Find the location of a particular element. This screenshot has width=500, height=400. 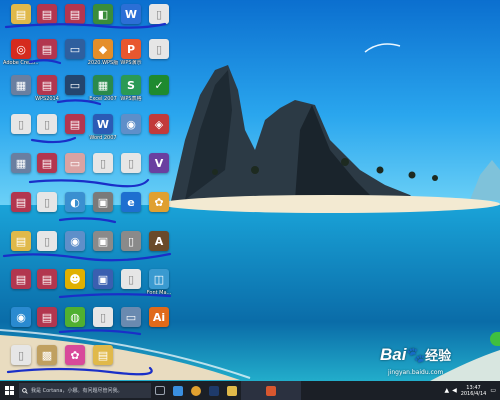

cortana-search-box: 我是 Cortana，小娜。有问题尽管问我。 is located at coordinates (85, 390).